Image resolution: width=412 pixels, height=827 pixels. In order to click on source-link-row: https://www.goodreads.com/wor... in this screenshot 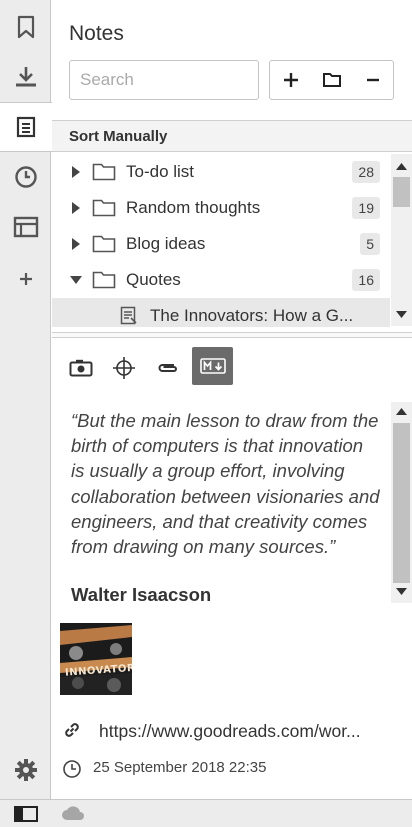, I will do `click(234, 732)`.